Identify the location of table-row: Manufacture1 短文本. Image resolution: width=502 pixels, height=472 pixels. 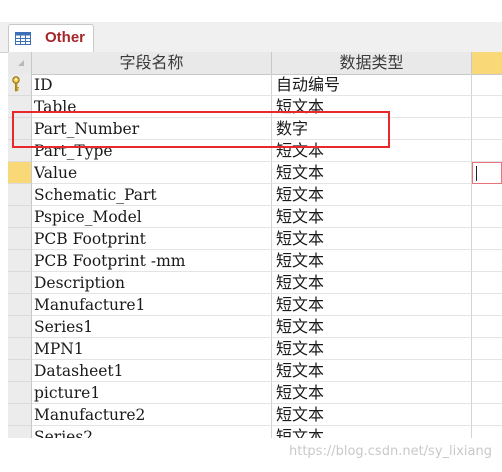
(255, 305).